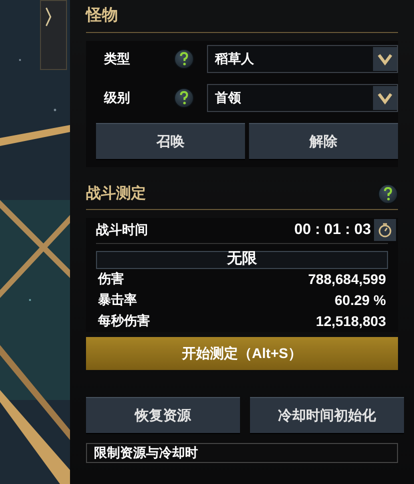 This screenshot has height=484, width=414. Describe the element at coordinates (242, 259) in the screenshot. I see `mode-bar: 无限` at that location.